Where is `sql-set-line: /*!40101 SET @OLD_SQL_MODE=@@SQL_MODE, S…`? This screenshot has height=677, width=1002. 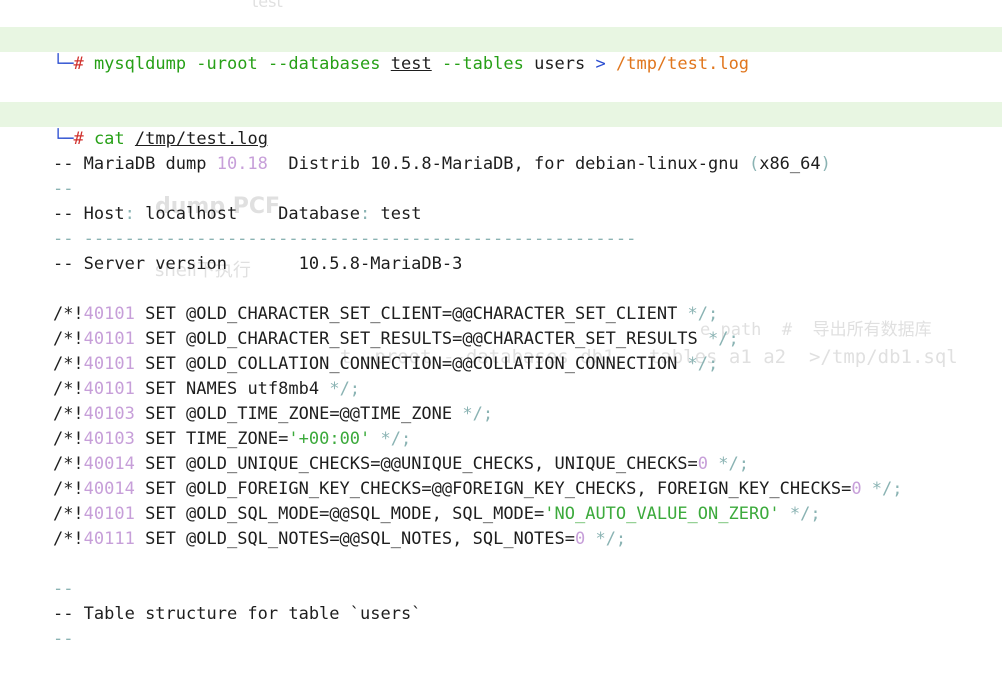
sql-set-line: /*!40101 SET @OLD_SQL_MODE=@@SQL_MODE, S… is located at coordinates (501, 500).